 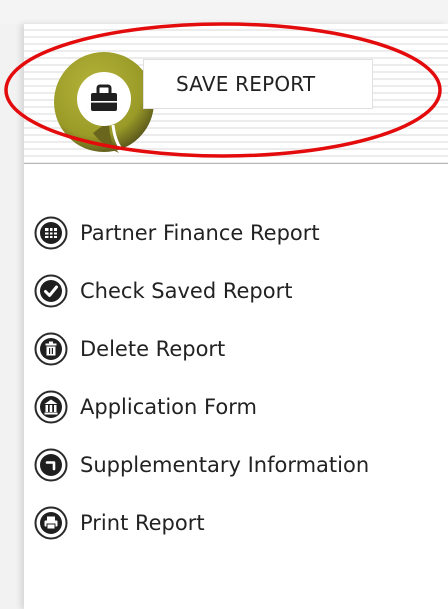 I want to click on menu-item-label: Delete Report, so click(x=153, y=349).